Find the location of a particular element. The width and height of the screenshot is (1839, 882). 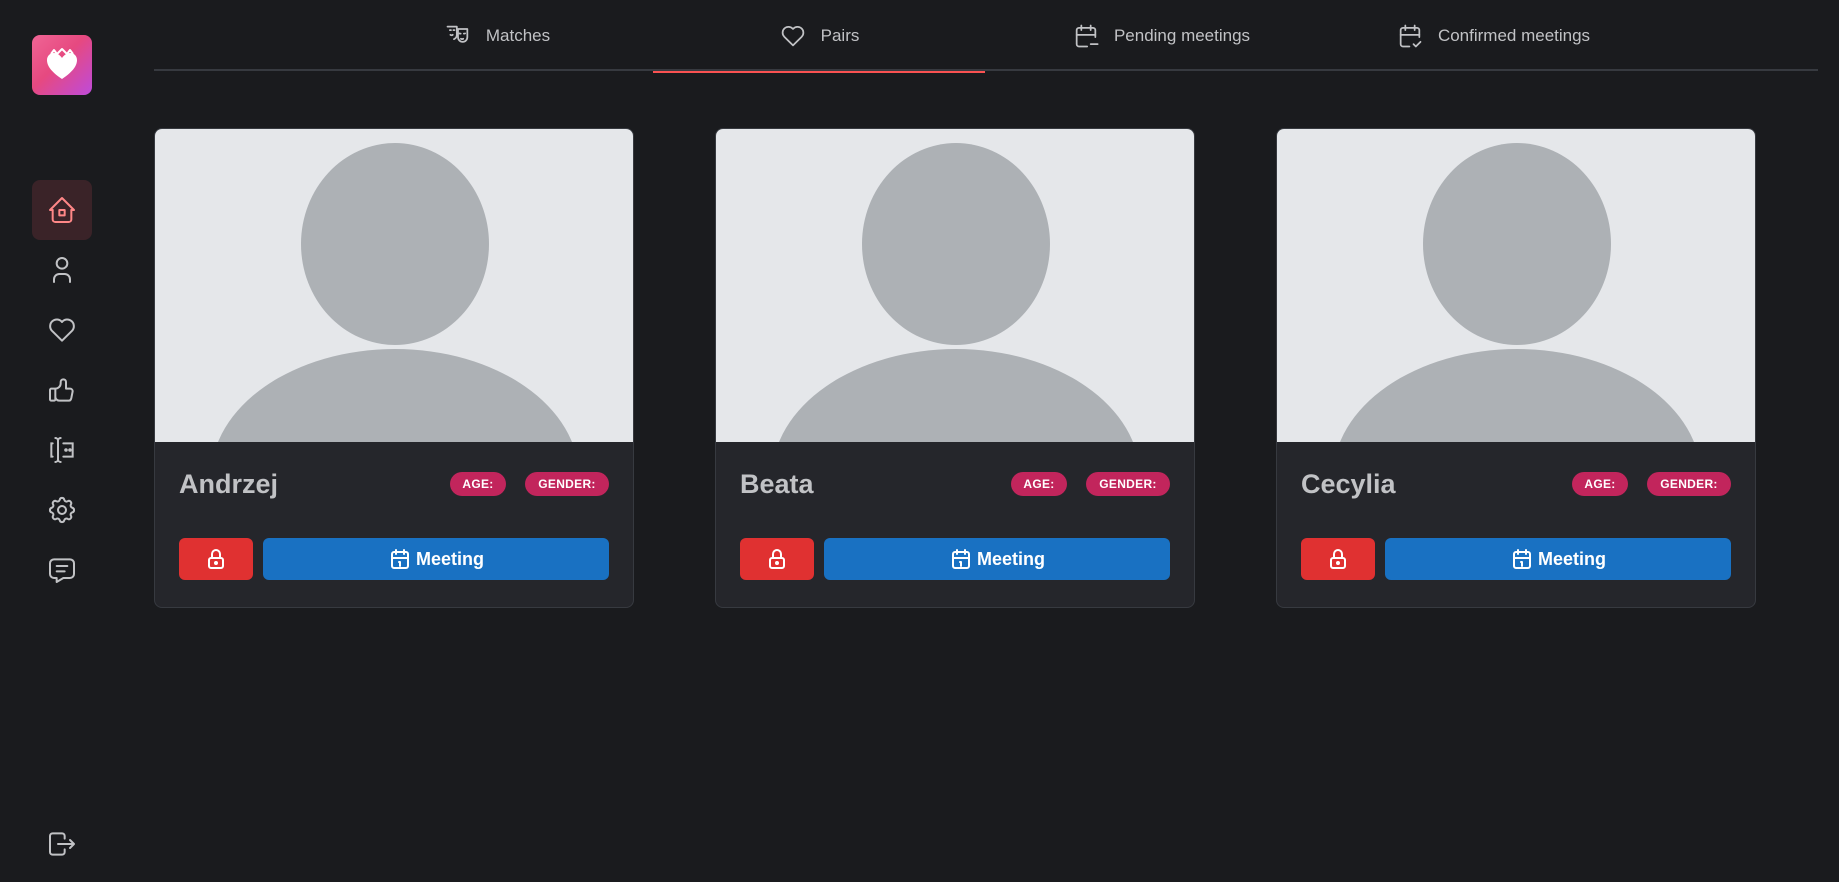

nav-messages is located at coordinates (62, 570).